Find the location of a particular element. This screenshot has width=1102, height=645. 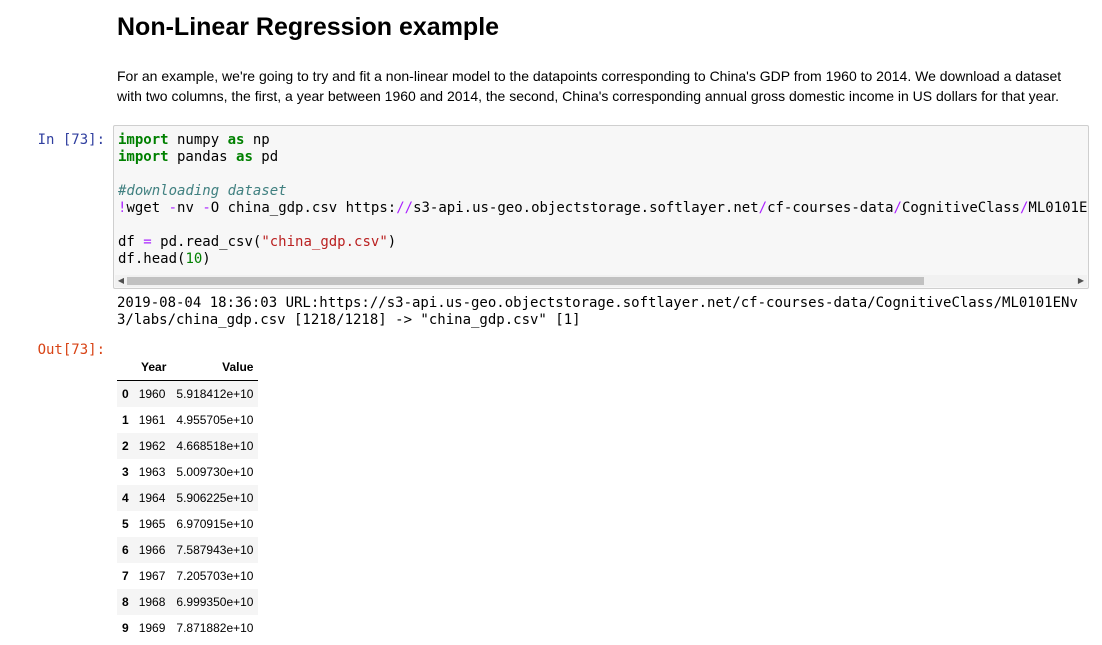

scroll-left-icon: ◀ is located at coordinates (121, 281).